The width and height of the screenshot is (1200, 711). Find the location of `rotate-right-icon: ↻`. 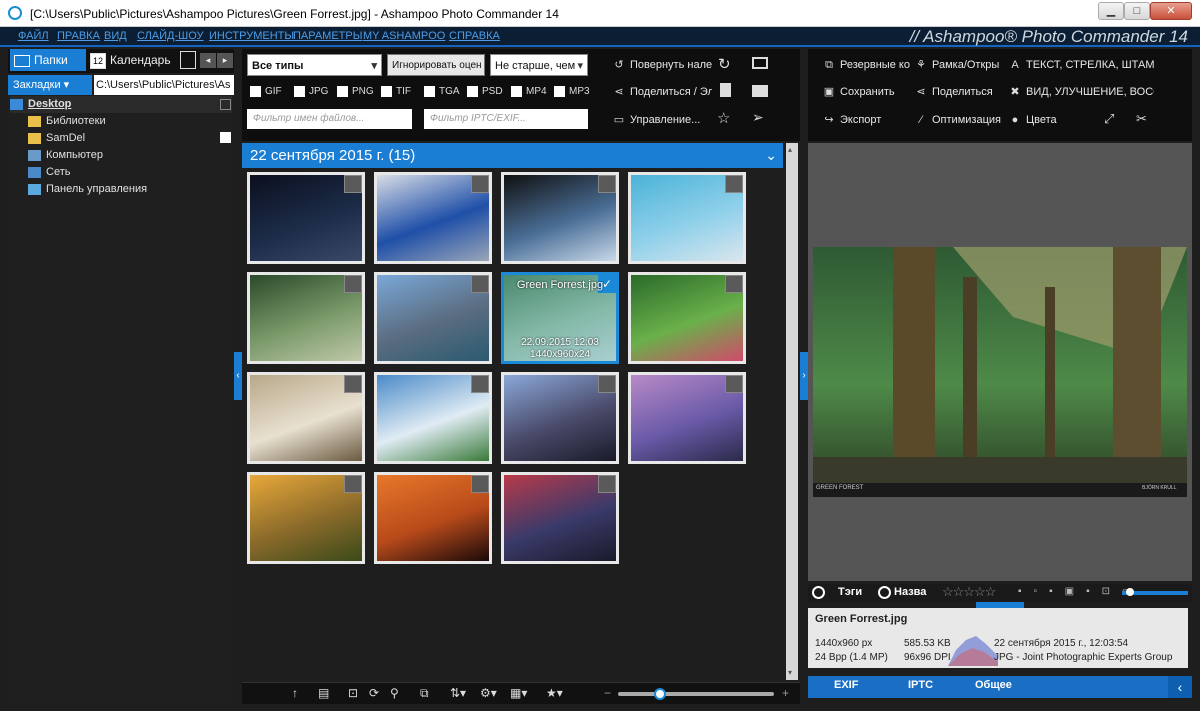

rotate-right-icon: ↻ is located at coordinates (724, 64).